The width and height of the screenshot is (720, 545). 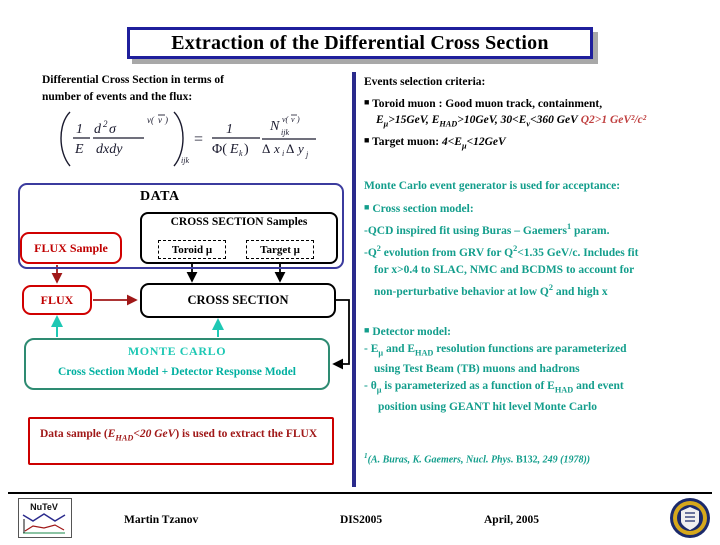 I want to click on svg-text: j, so click(x=307, y=154).